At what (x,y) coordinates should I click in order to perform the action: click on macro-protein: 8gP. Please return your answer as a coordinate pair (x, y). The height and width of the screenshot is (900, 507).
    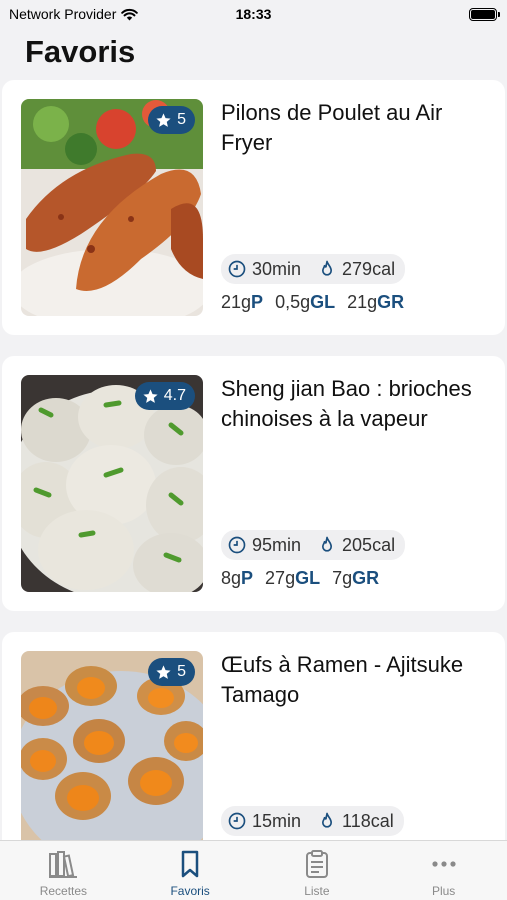
    Looking at the image, I should click on (237, 578).